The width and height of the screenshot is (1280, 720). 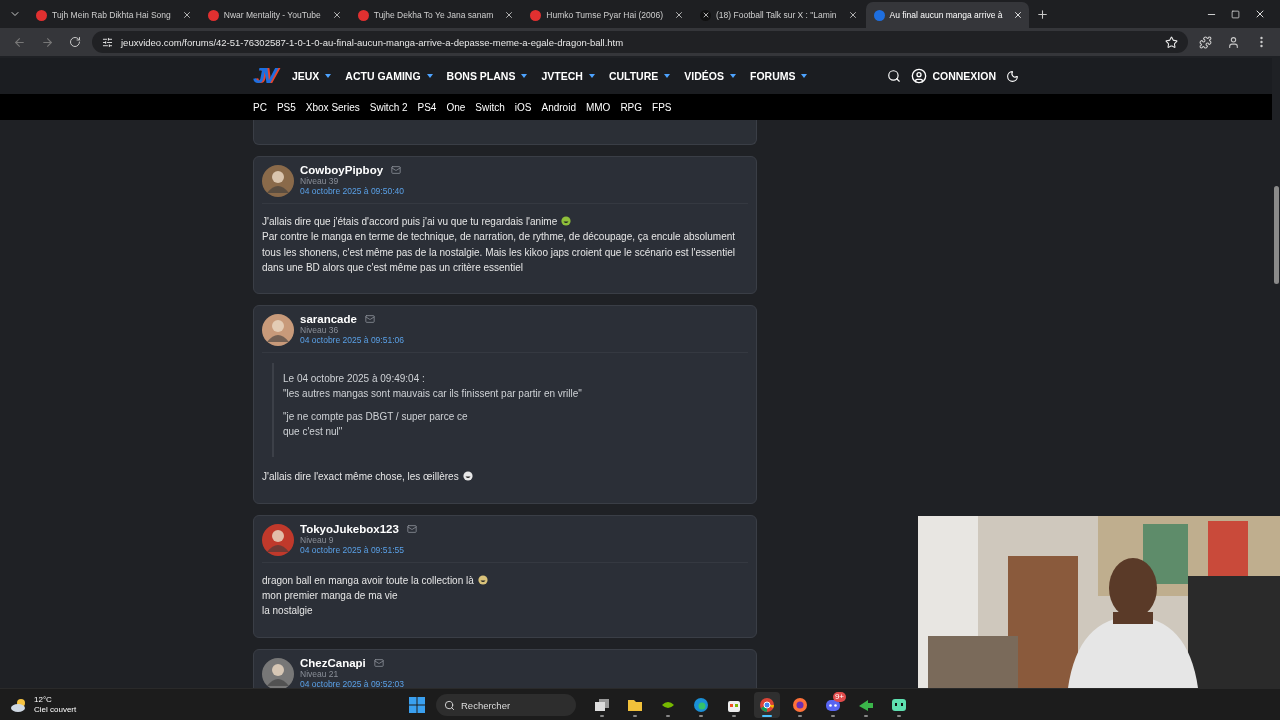 I want to click on browser-tab: Humko Tumse Pyar Hai (2006), so click(x=606, y=15).